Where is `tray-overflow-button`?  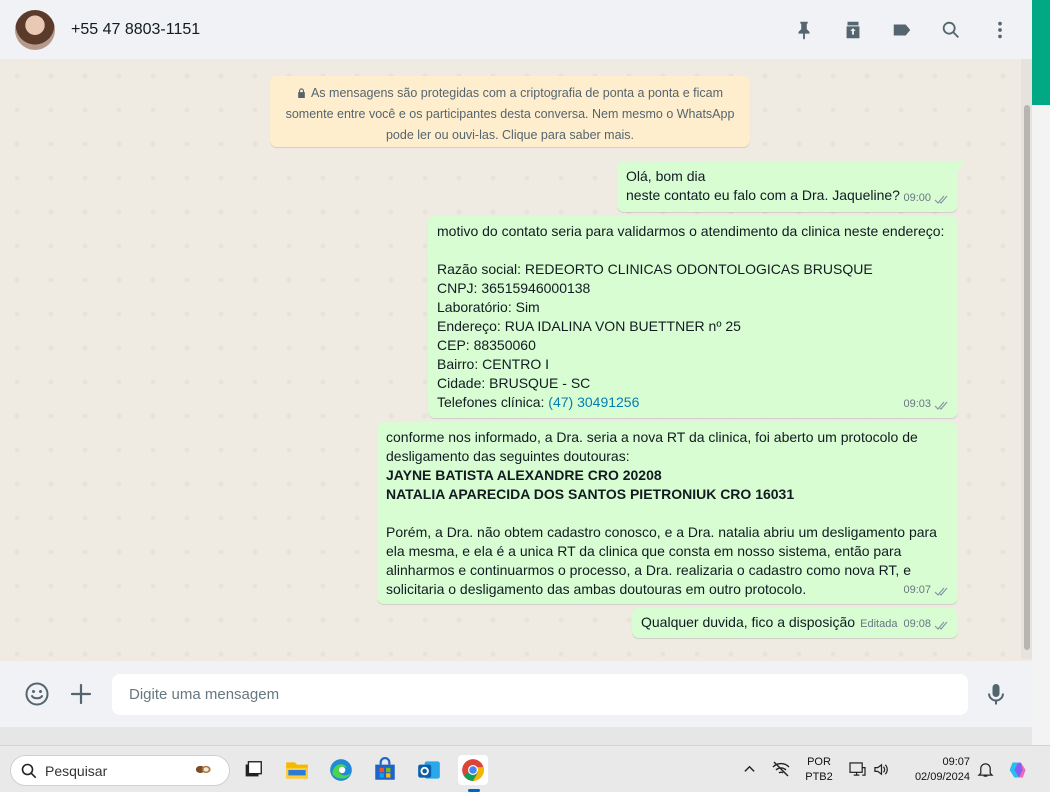
tray-overflow-button is located at coordinates (749, 769).